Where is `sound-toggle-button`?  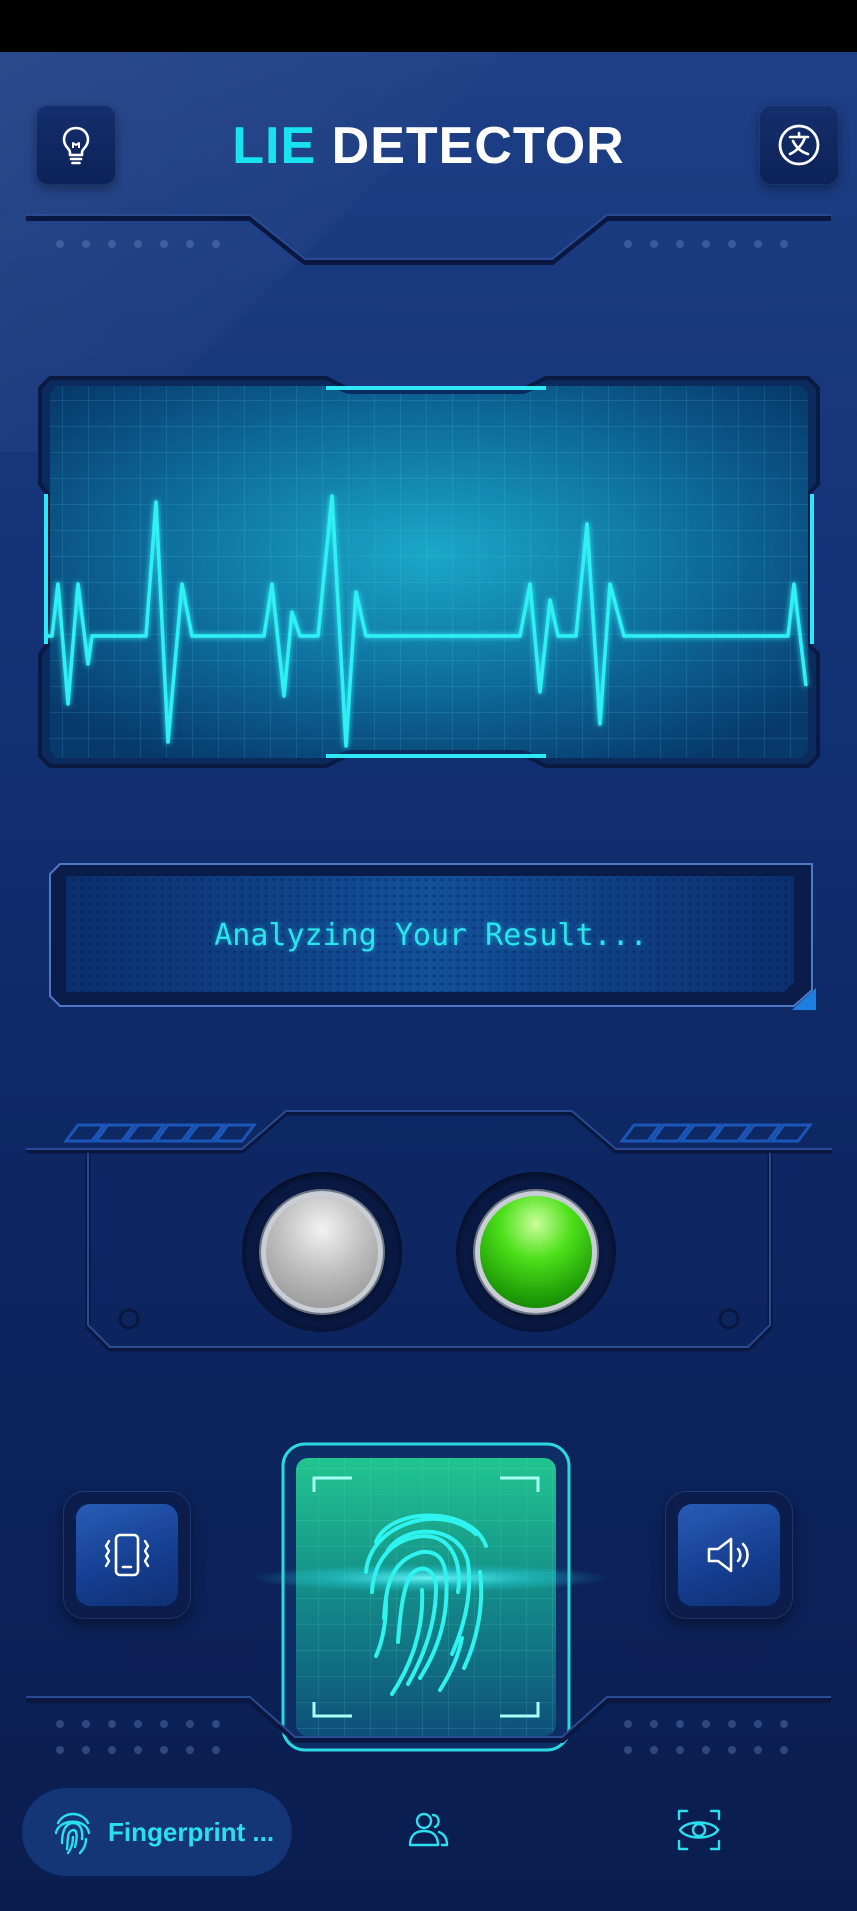 sound-toggle-button is located at coordinates (729, 1555).